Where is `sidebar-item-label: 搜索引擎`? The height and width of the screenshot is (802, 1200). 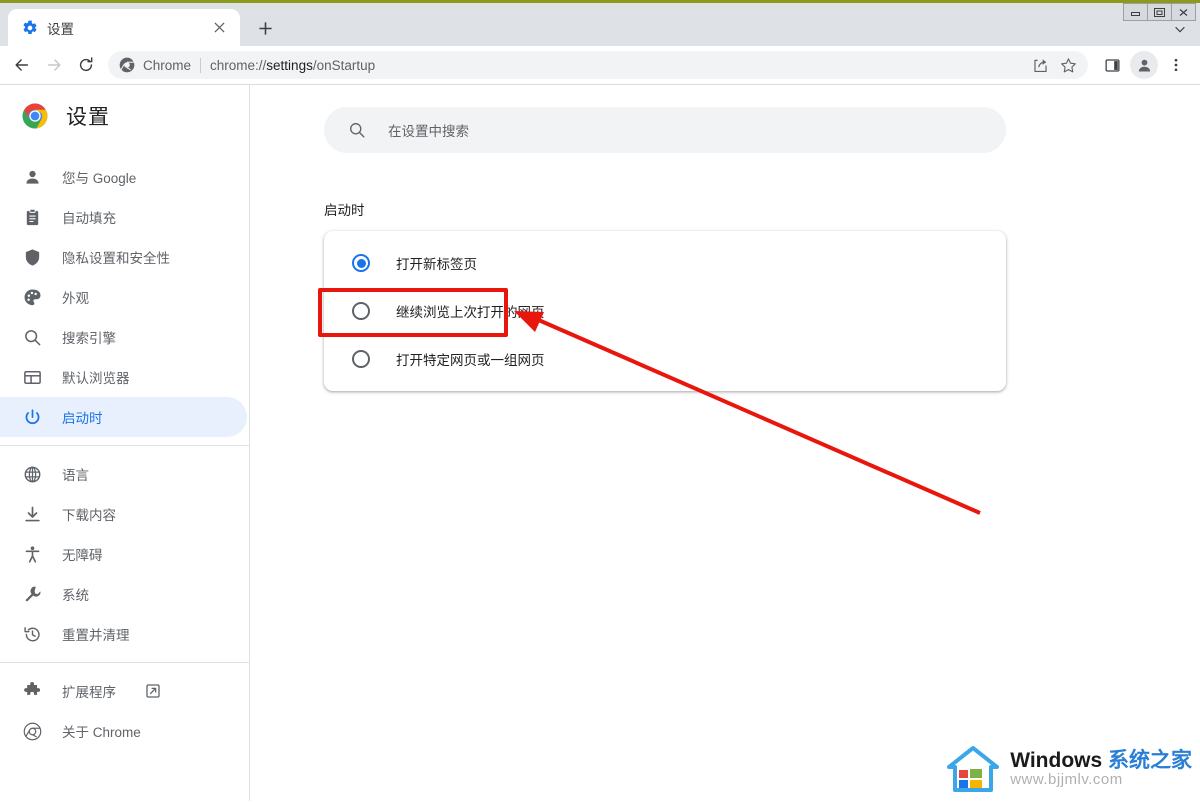 sidebar-item-label: 搜索引擎 is located at coordinates (89, 338).